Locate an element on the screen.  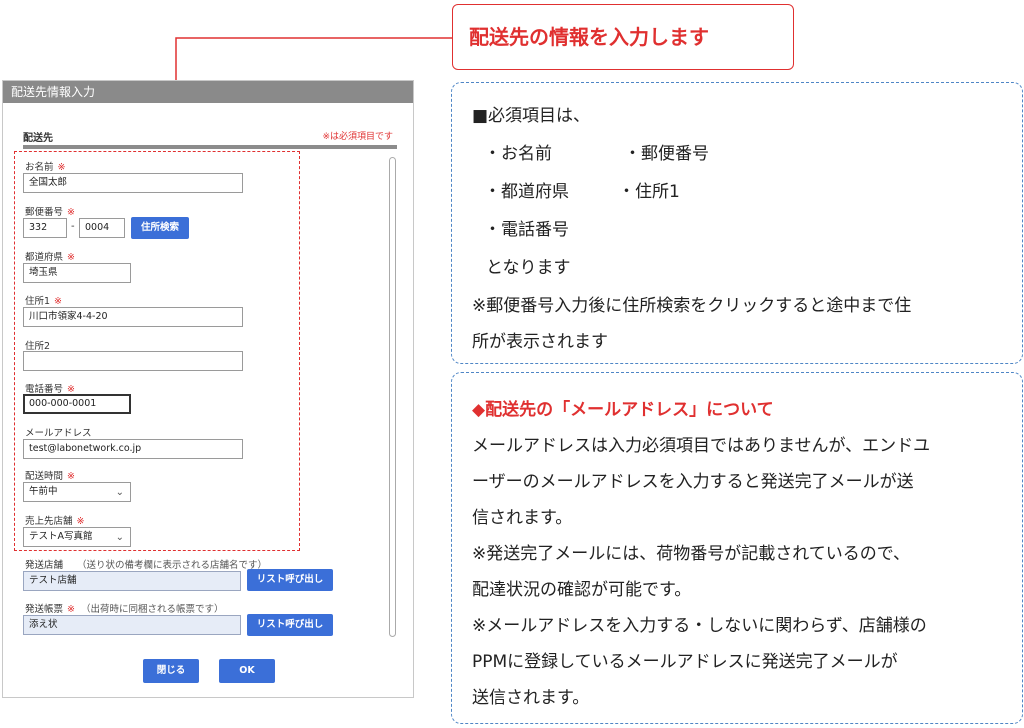
info1-line-end: となります is located at coordinates (528, 268).